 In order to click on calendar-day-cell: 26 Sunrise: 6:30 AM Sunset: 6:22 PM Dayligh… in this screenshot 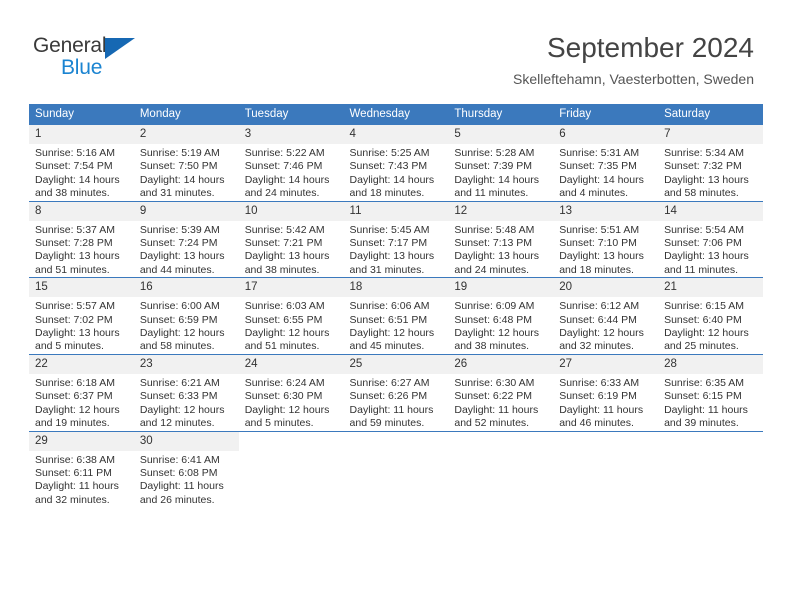, I will do `click(501, 392)`.